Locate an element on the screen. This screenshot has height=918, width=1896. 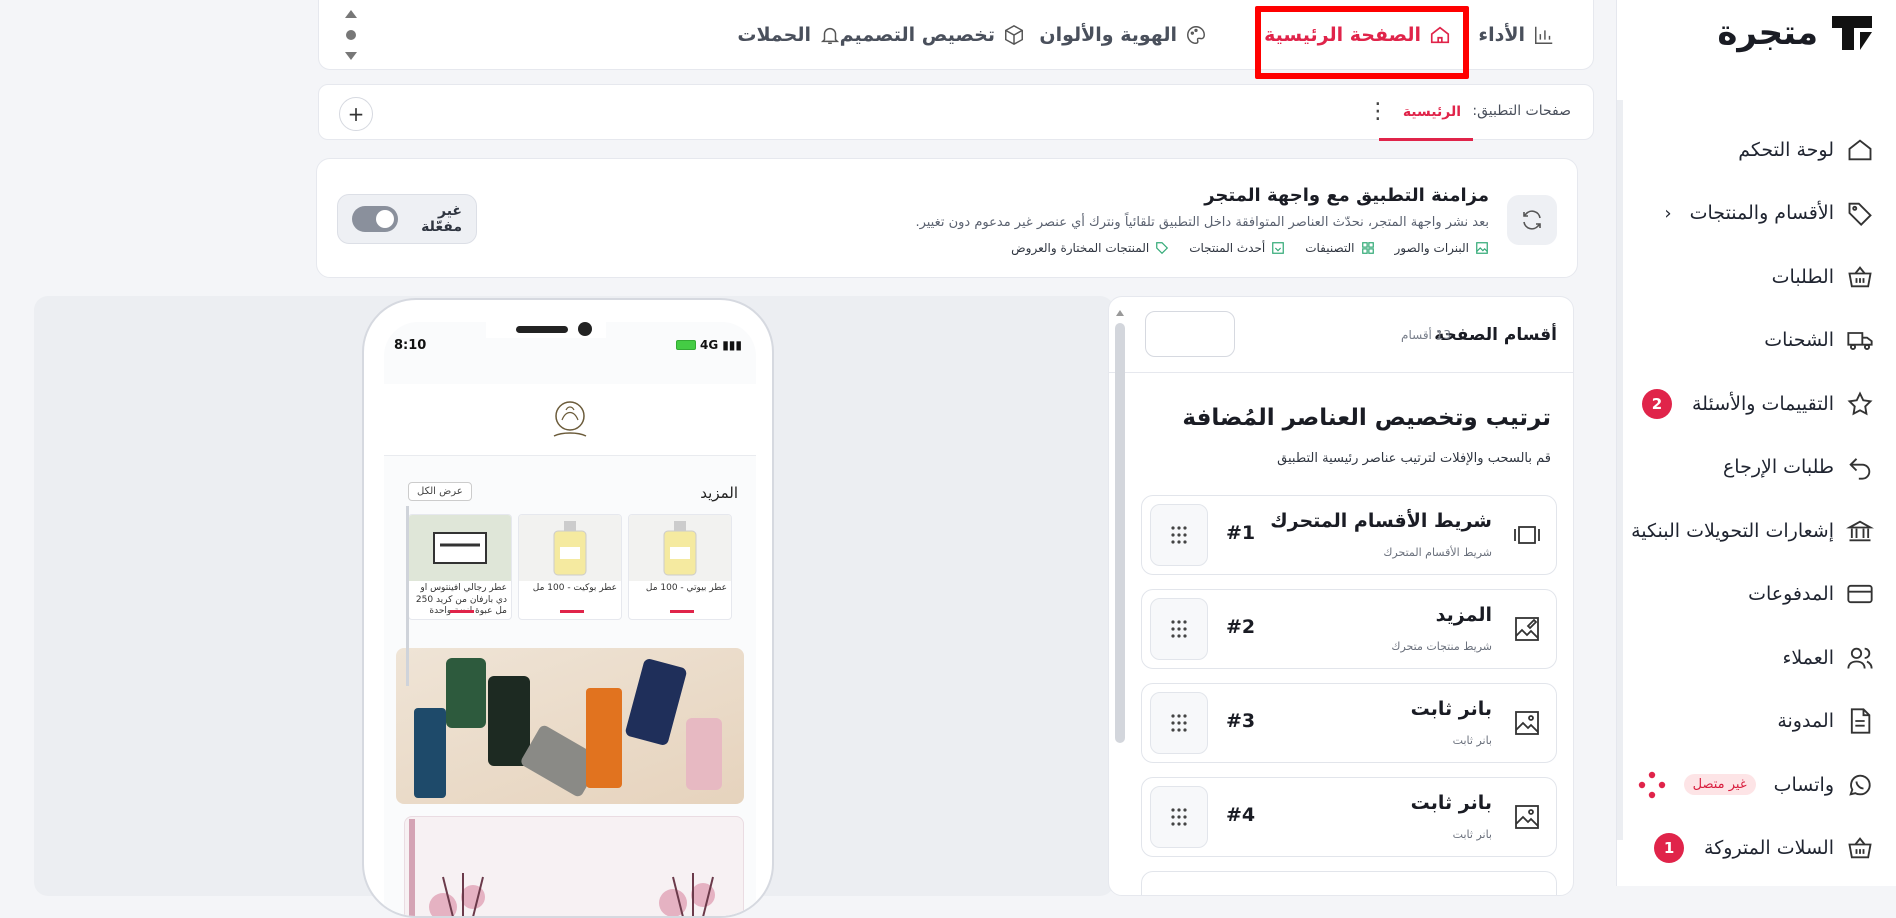
section-card: المزيد شريط منتجات متحرك #2 is located at coordinates (1349, 629).